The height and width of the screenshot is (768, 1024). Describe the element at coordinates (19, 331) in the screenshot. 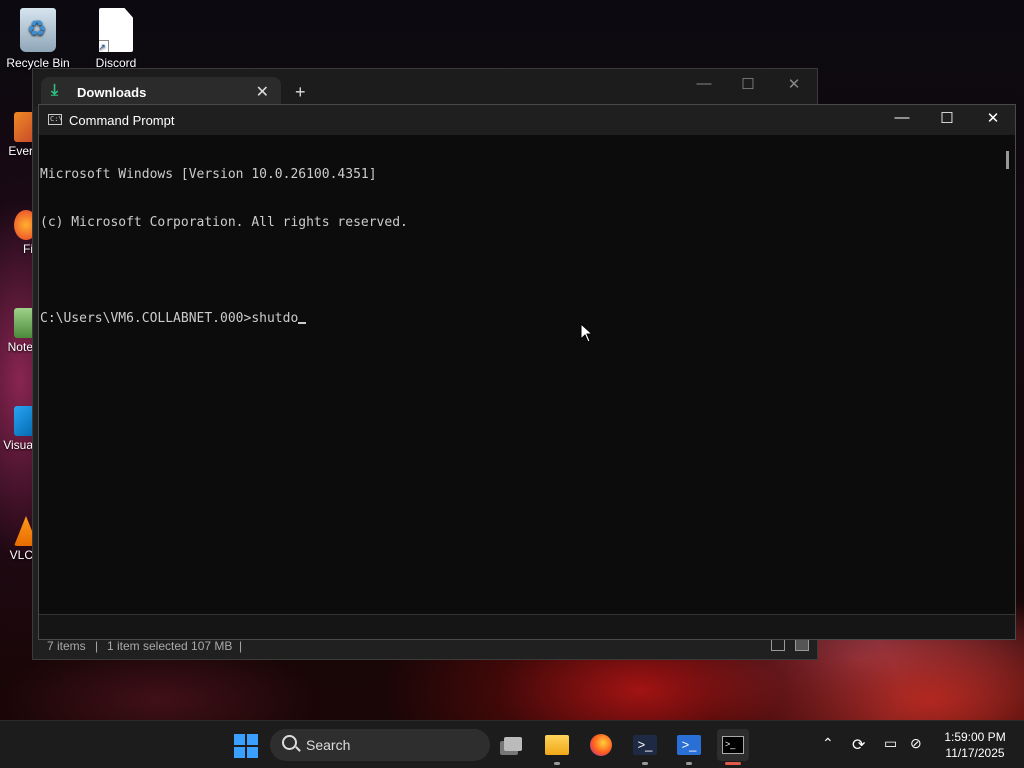

I see `desktop-icon-notepad: Note` at that location.